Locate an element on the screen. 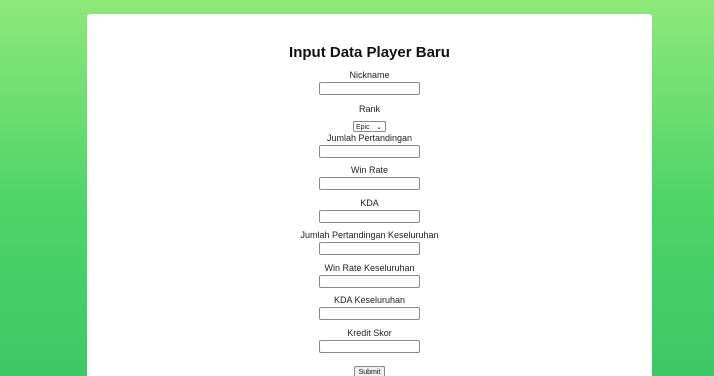 The width and height of the screenshot is (714, 376). page-title: Input Data Player Baru is located at coordinates (369, 52).